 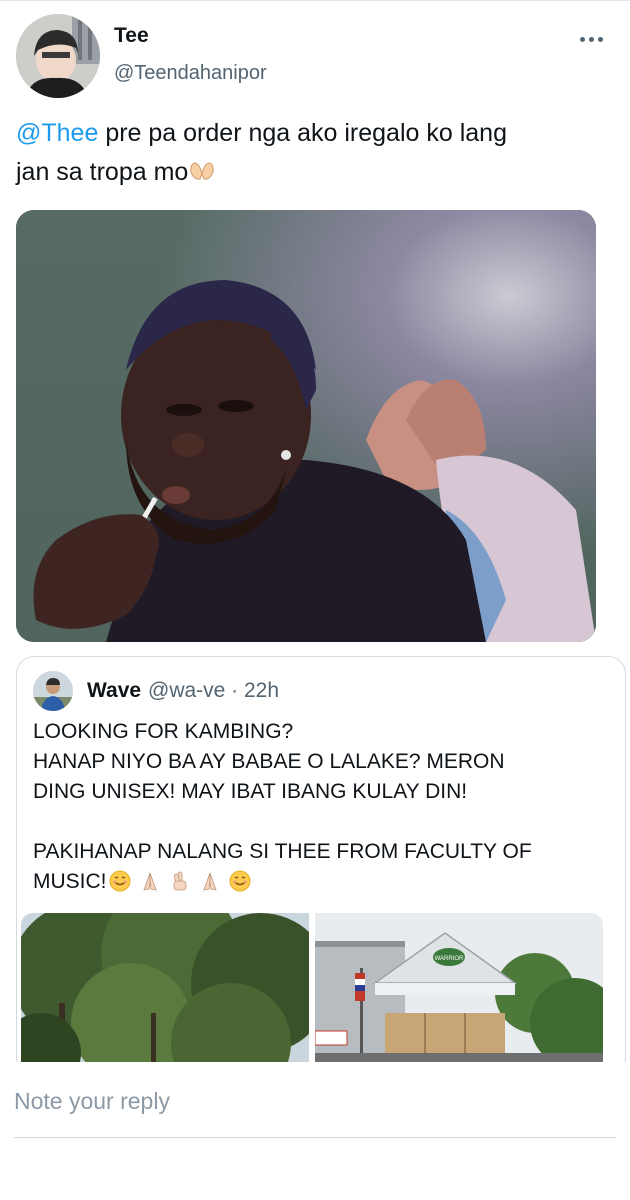 What do you see at coordinates (202, 167) in the screenshot?
I see `heart-hands-icon` at bounding box center [202, 167].